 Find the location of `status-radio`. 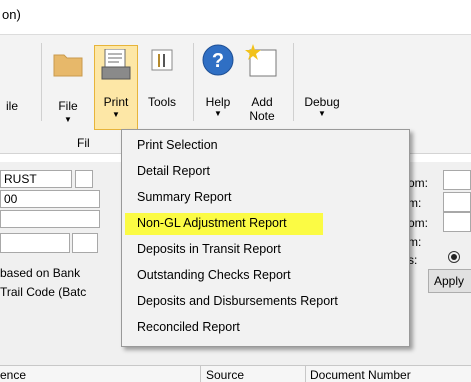

status-radio is located at coordinates (454, 257).